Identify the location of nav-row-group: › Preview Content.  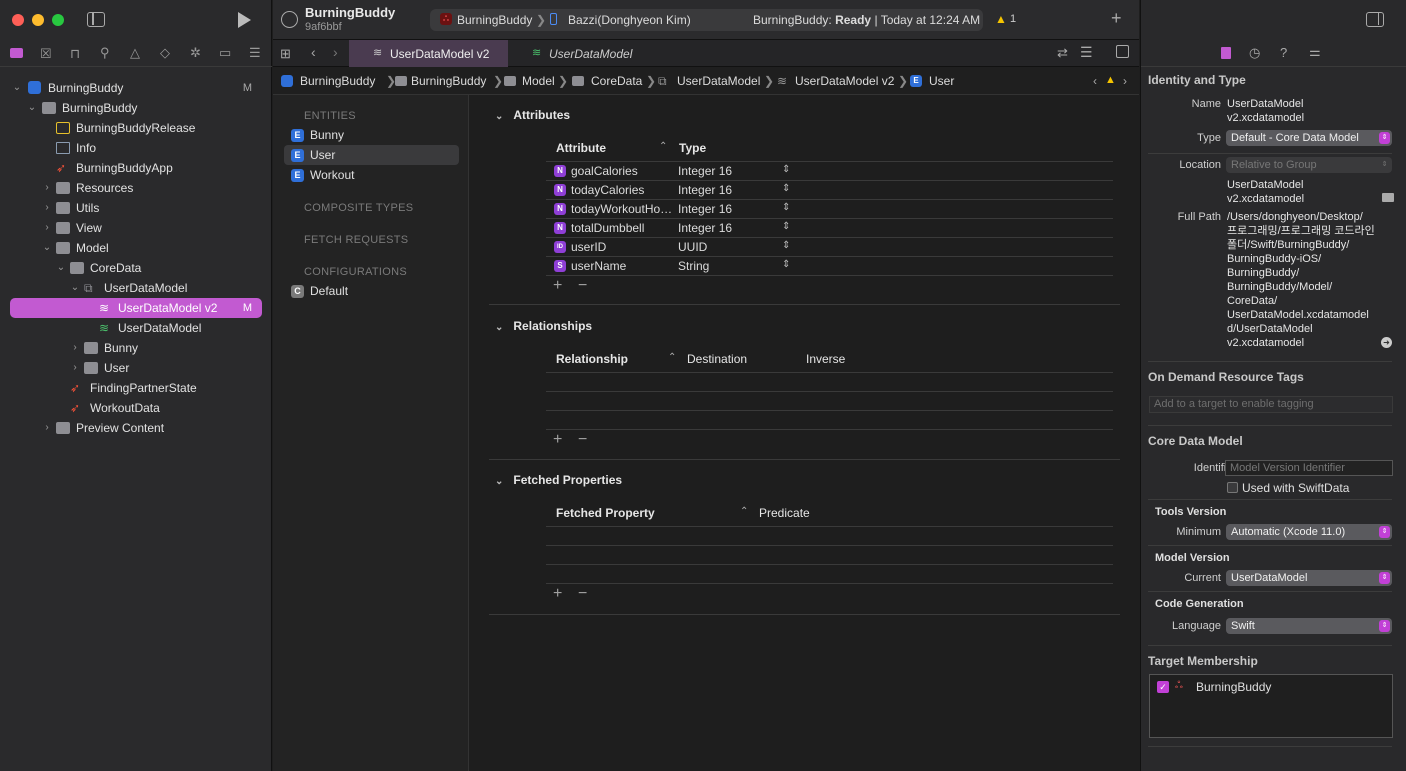
(136, 428).